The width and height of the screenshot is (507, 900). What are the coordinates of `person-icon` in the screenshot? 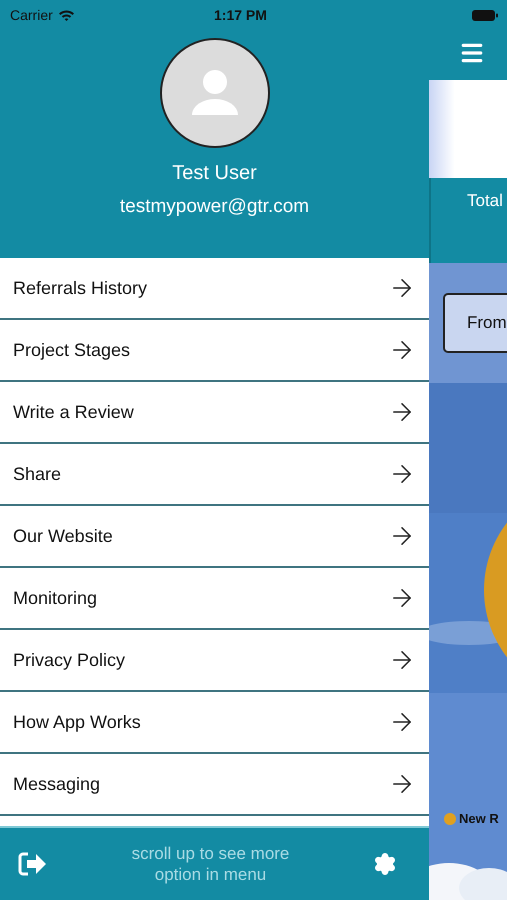 It's located at (215, 93).